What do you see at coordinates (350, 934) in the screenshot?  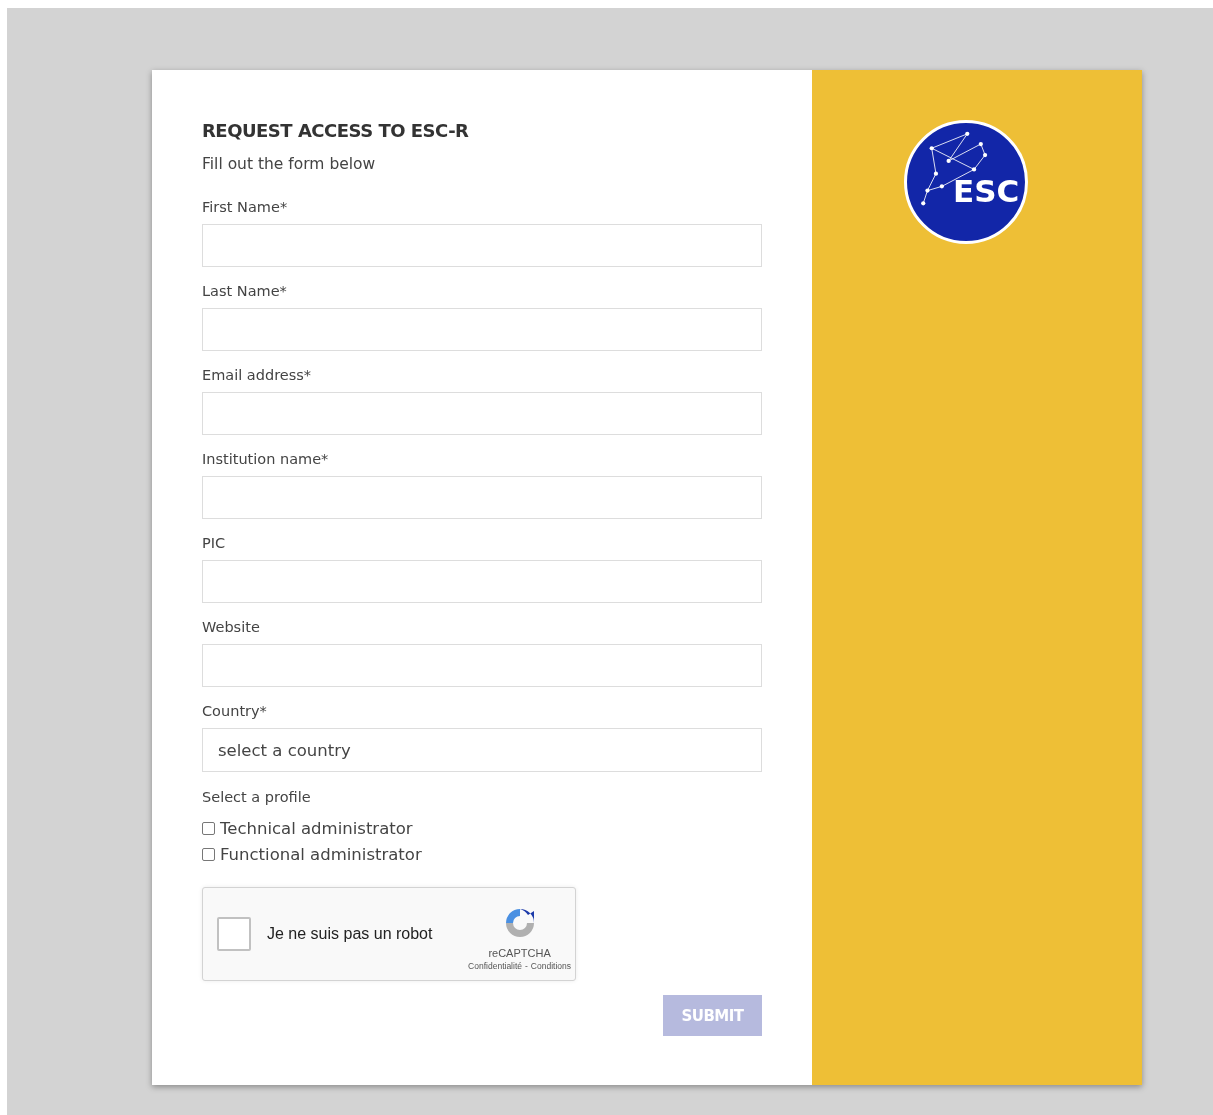 I see `captcha-label: Je ne suis pas un robot` at bounding box center [350, 934].